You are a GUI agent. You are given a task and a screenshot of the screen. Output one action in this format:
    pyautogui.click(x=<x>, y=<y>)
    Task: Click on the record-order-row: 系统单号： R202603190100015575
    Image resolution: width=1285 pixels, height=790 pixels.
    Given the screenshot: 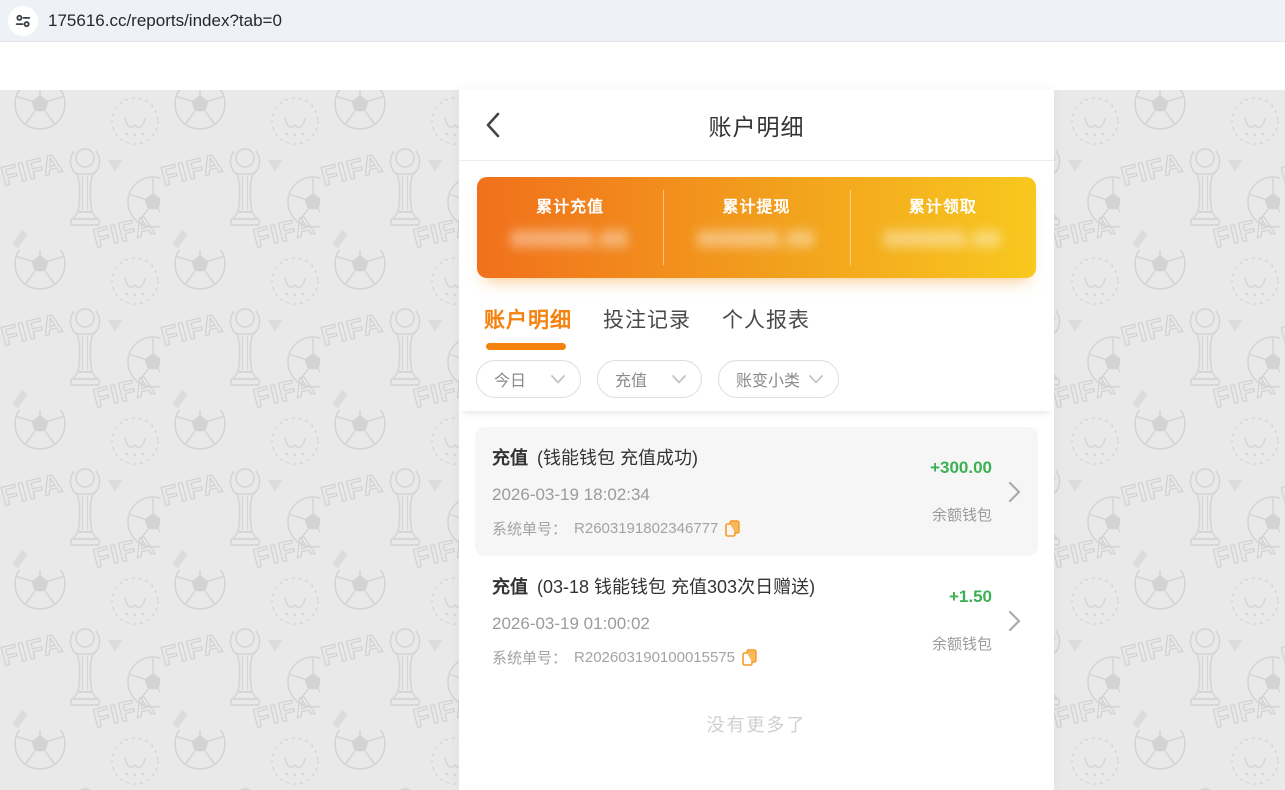 What is the action you would take?
    pyautogui.click(x=712, y=657)
    